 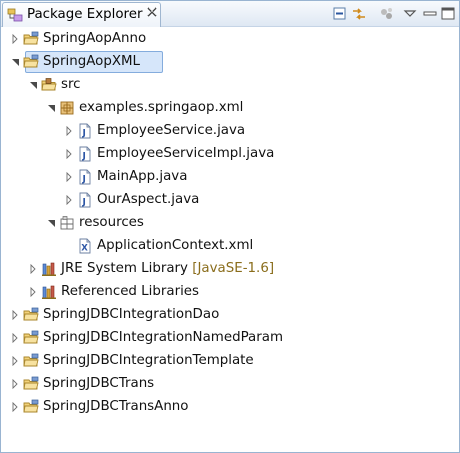 I want to click on tab-package-explorer: Package Explorer, so click(x=81, y=14).